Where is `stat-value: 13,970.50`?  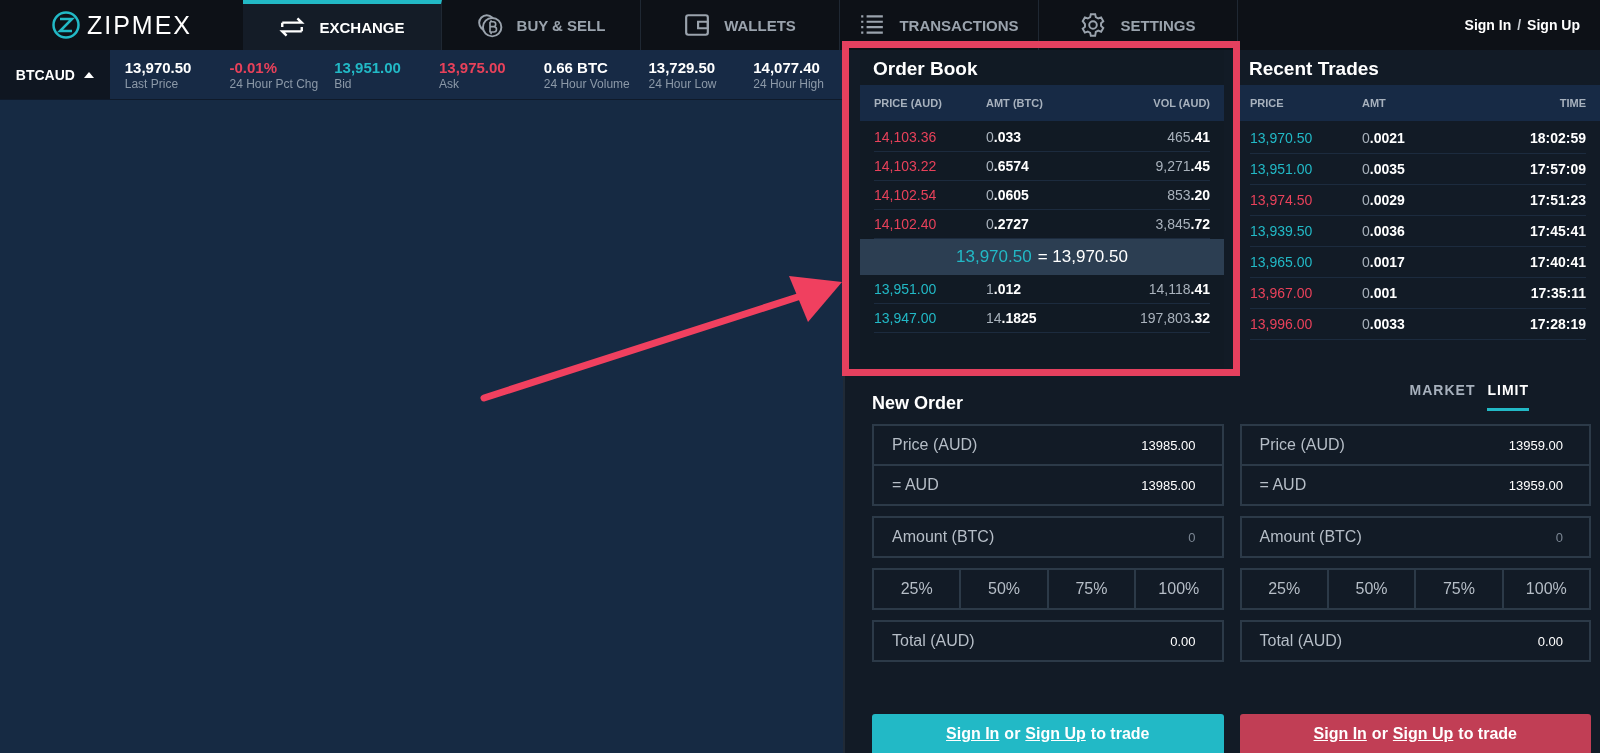
stat-value: 13,970.50 is located at coordinates (158, 67).